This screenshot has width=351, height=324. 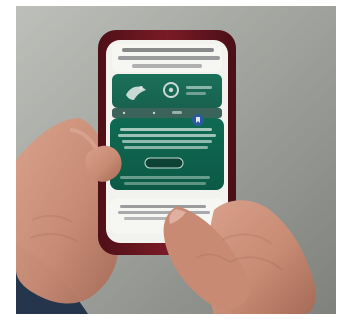 I want to click on phone-nav-row, so click(x=167, y=113).